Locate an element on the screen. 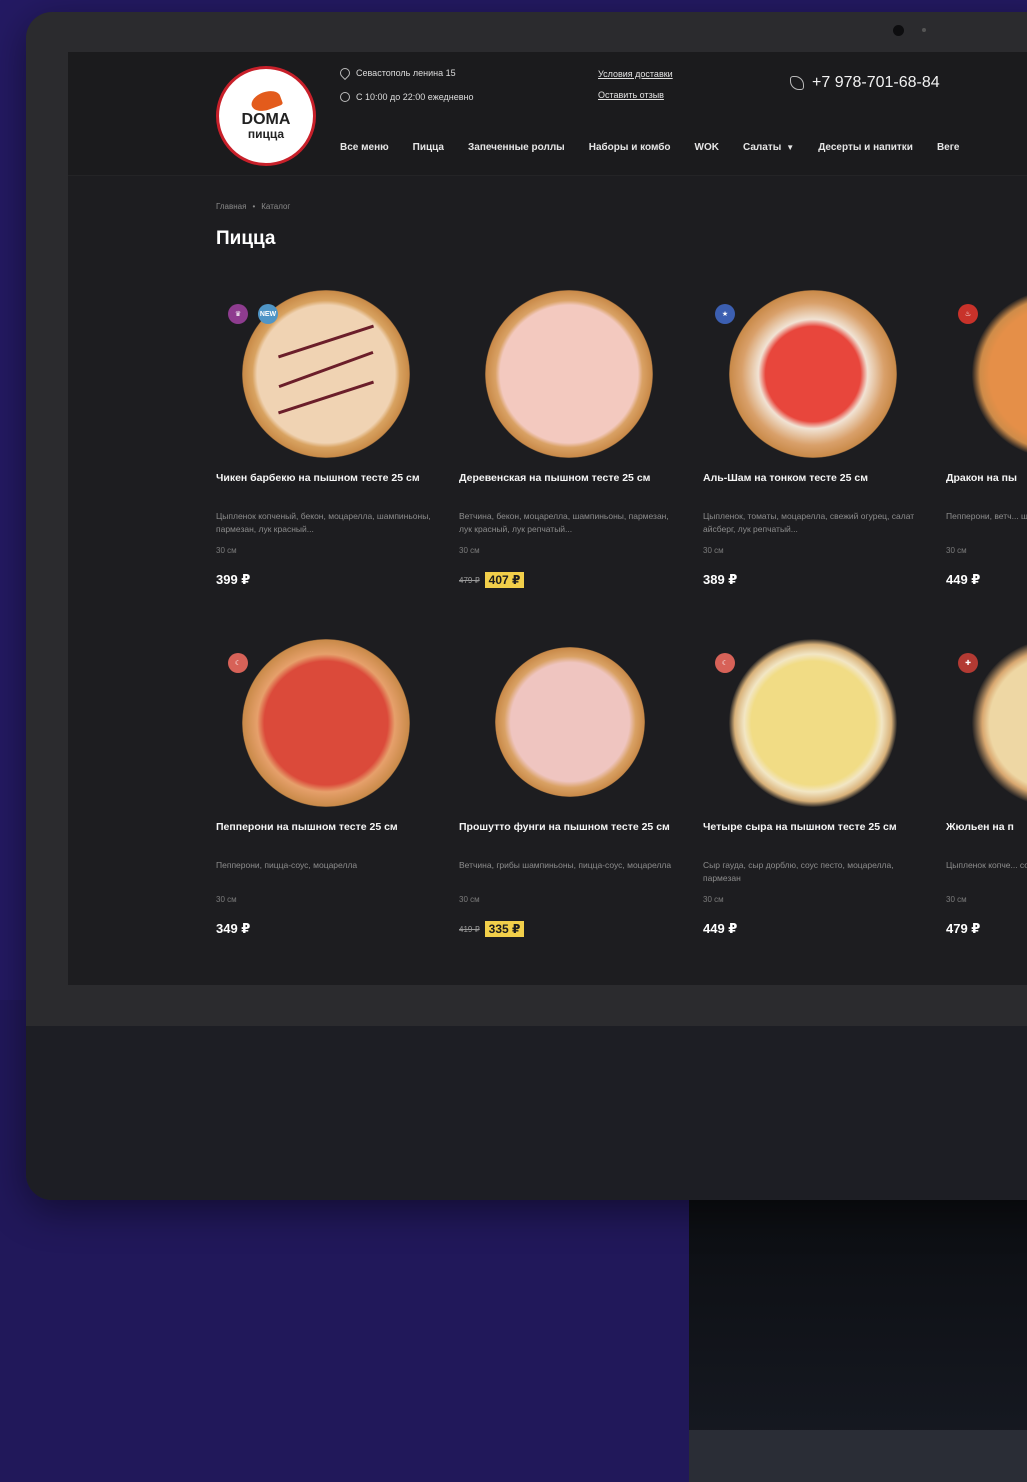 This screenshot has height=1482, width=1027. product-name: Пепперони на пышном тесте 25 см is located at coordinates (325, 827).